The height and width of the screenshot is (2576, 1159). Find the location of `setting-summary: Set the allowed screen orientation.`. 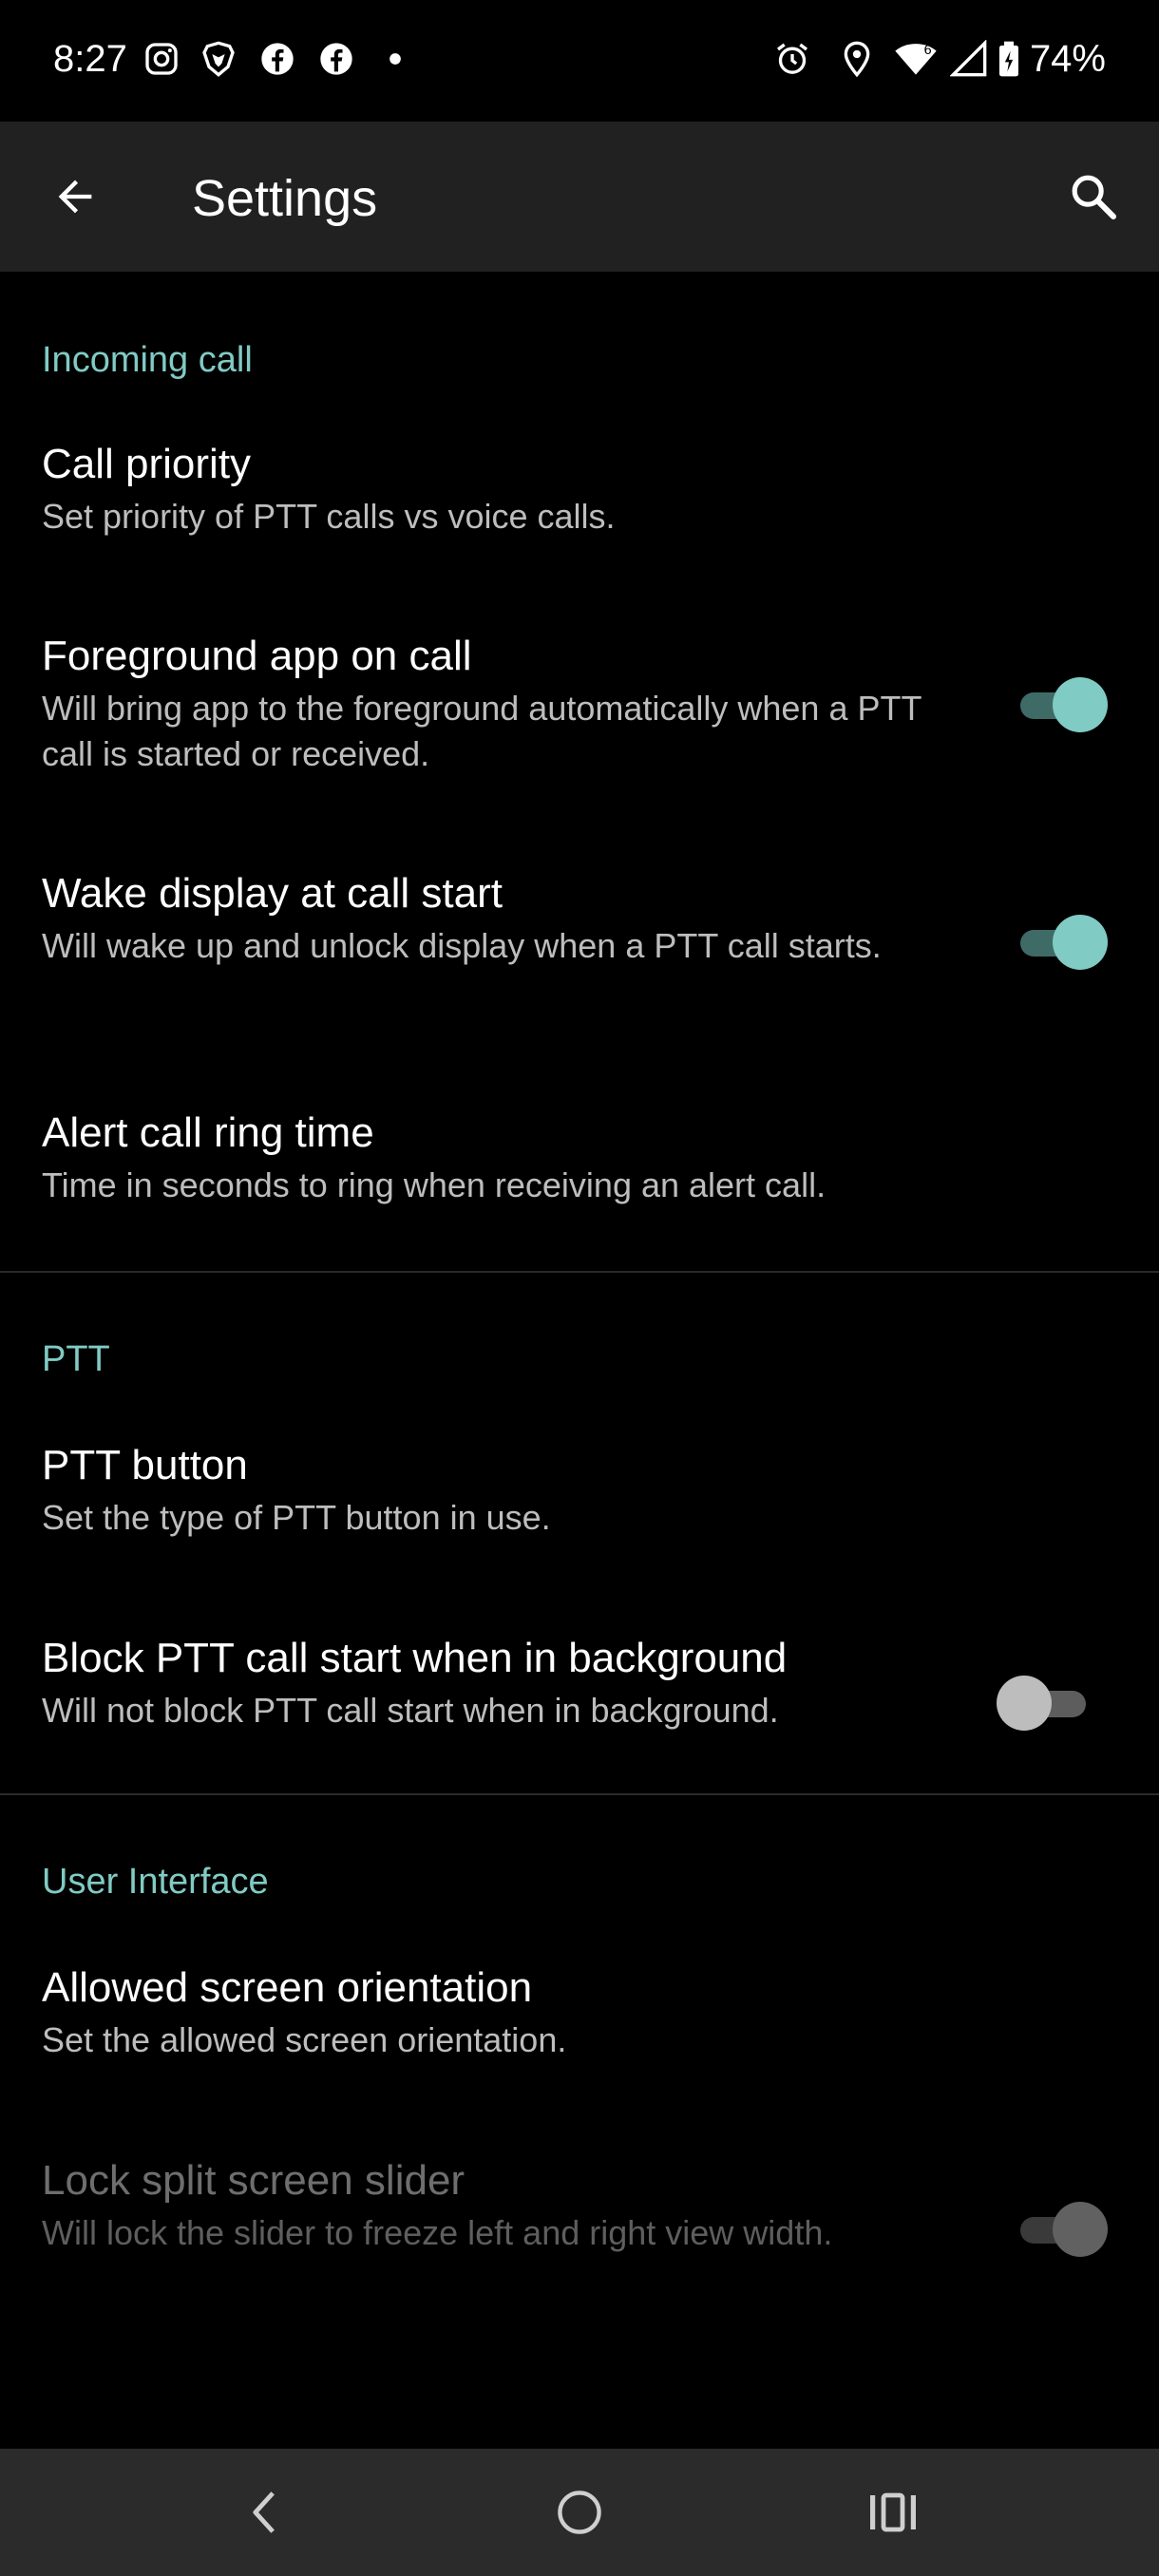

setting-summary: Set the allowed screen orientation. is located at coordinates (304, 2039).